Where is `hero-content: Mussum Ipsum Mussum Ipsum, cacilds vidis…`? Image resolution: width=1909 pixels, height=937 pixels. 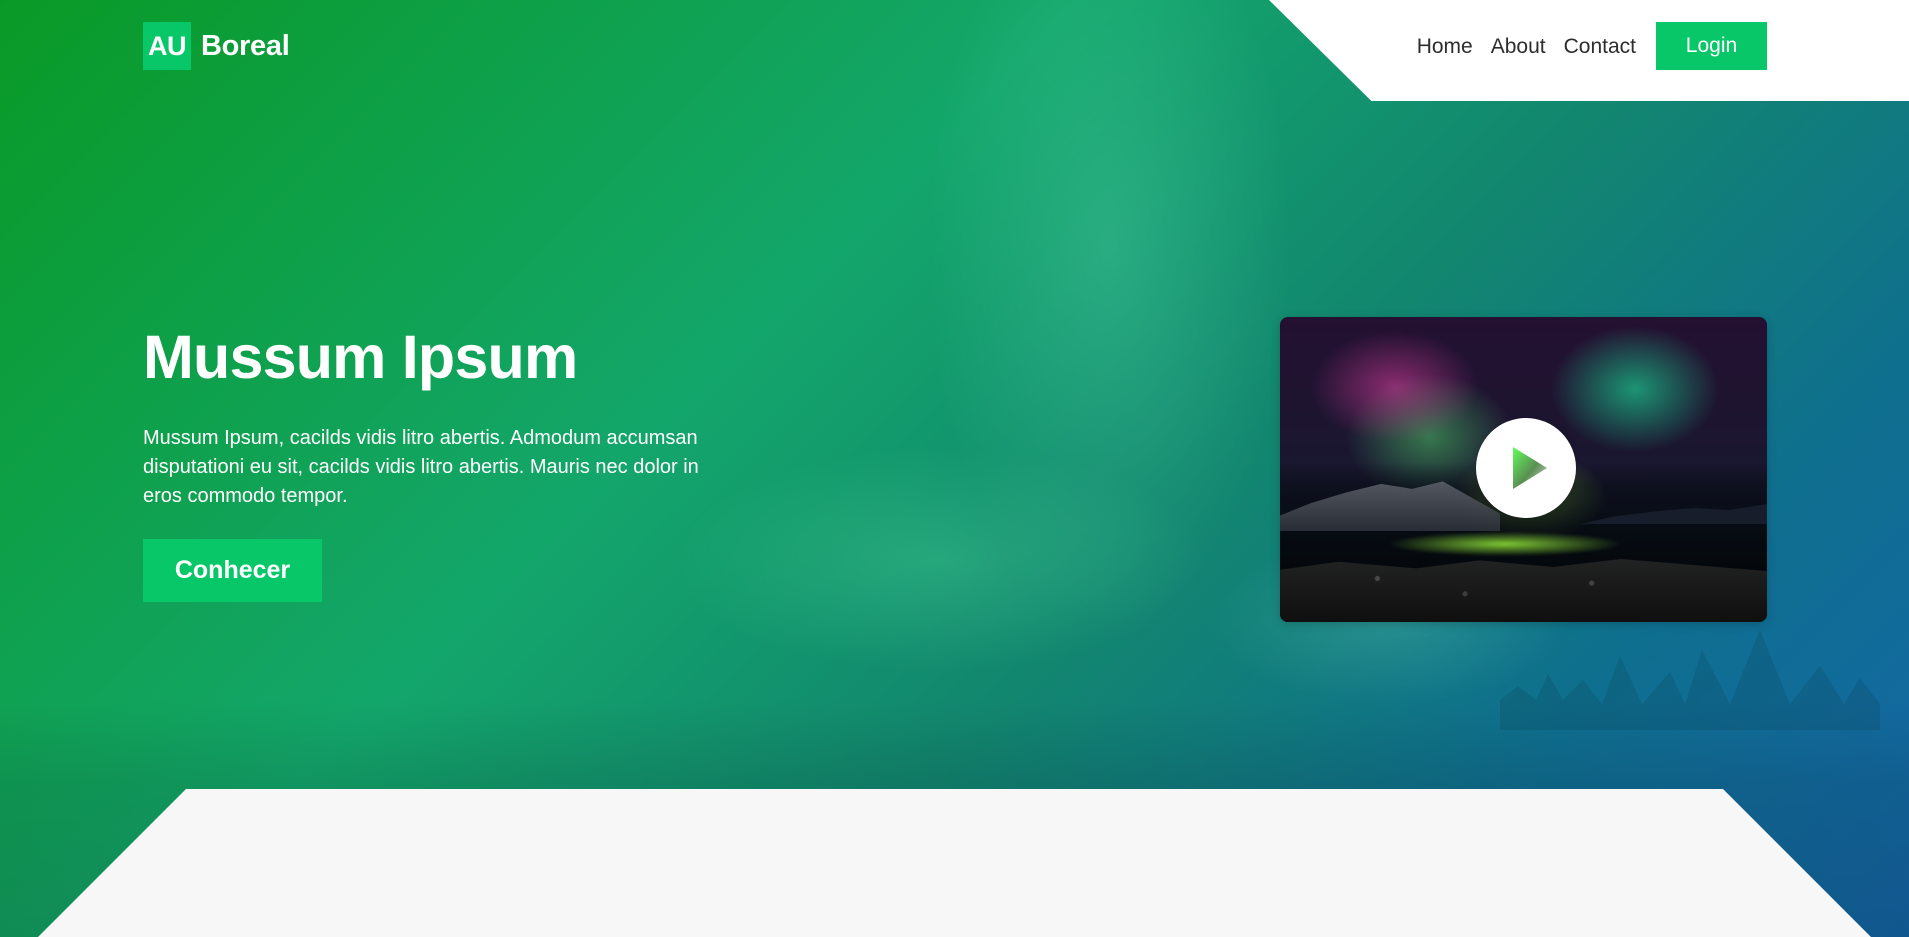
hero-content: Mussum Ipsum Mussum Ipsum, cacilds vidis… is located at coordinates (453, 464).